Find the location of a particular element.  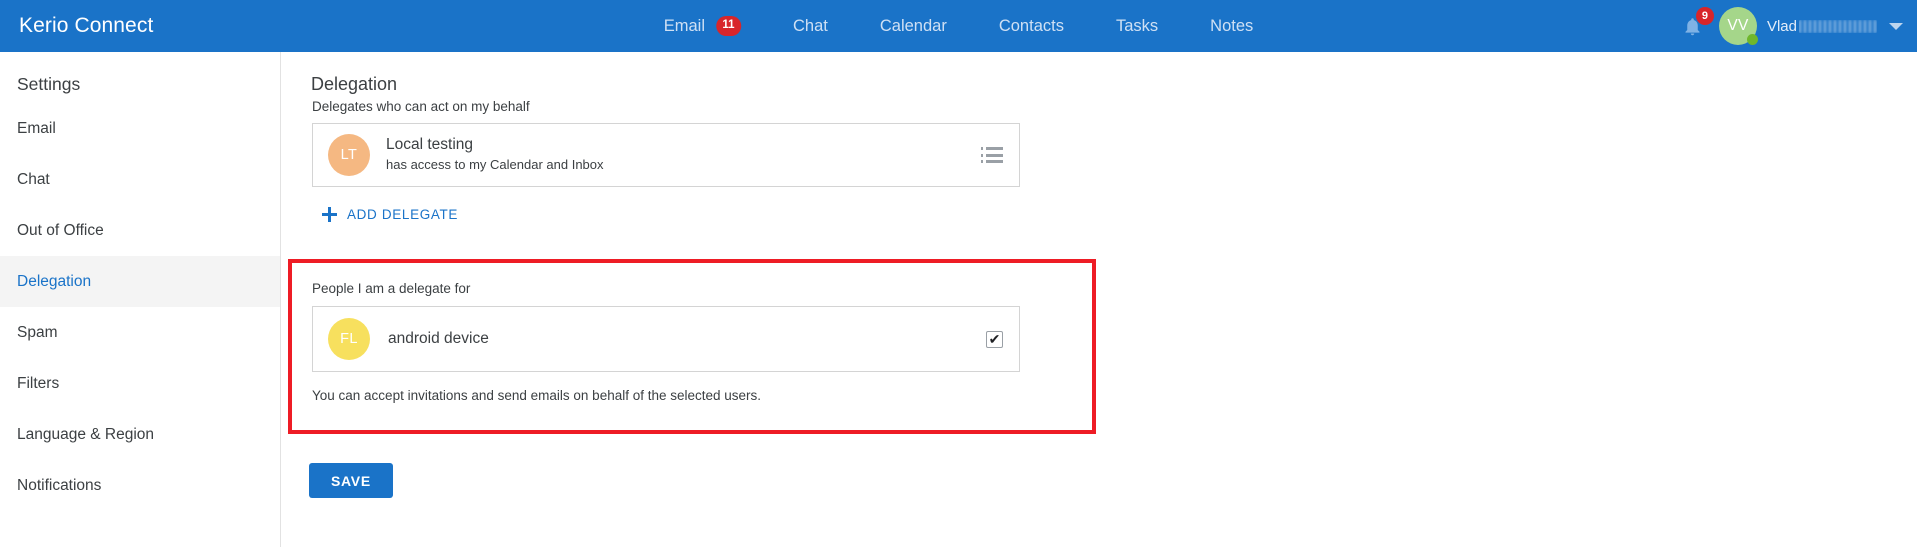

add-delegate-label: ADD DELEGATE is located at coordinates (403, 214).